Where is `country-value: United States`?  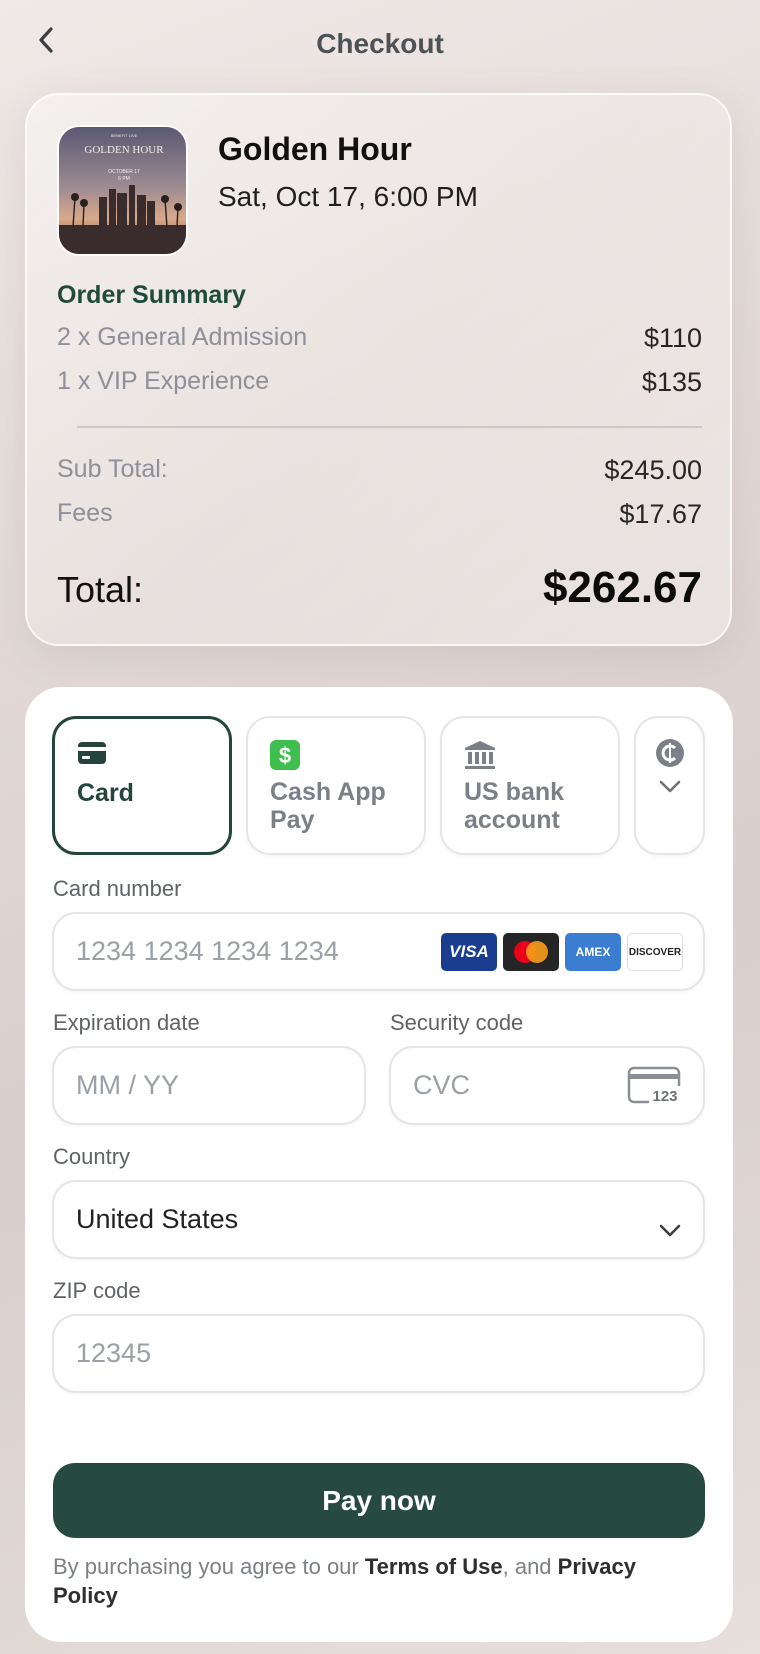 country-value: United States is located at coordinates (157, 1219).